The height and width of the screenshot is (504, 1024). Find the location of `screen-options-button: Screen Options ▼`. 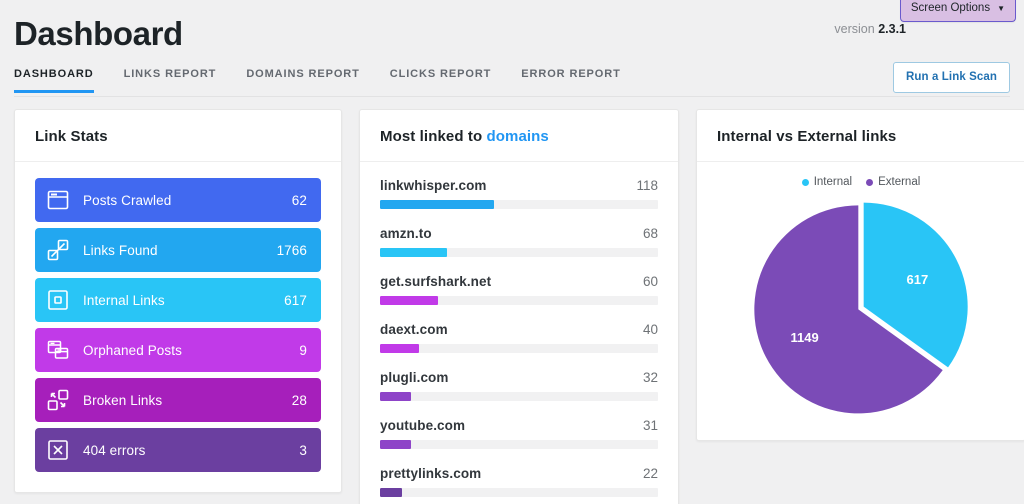

screen-options-button: Screen Options ▼ is located at coordinates (957, 11).